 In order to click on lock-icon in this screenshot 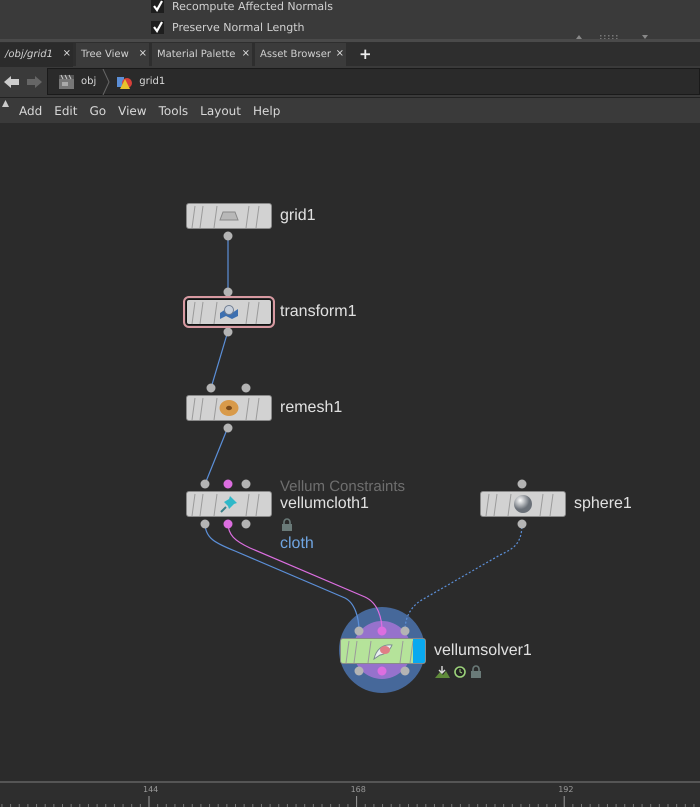, I will do `click(287, 524)`.